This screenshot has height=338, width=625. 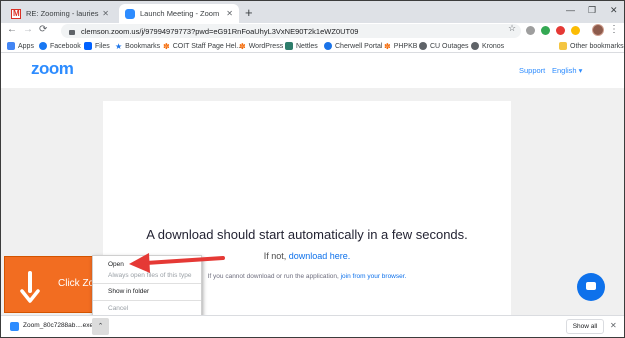 What do you see at coordinates (12, 29) in the screenshot?
I see `back-icon: ←` at bounding box center [12, 29].